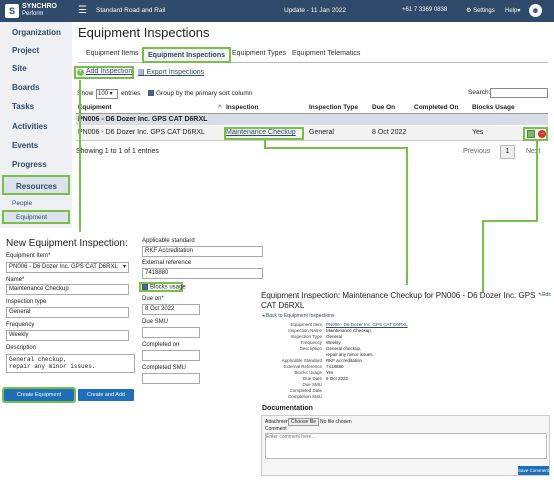 Image resolution: width=554 pixels, height=480 pixels. What do you see at coordinates (493, 107) in the screenshot?
I see `col-blocks-usage: Blocks Usage` at bounding box center [493, 107].